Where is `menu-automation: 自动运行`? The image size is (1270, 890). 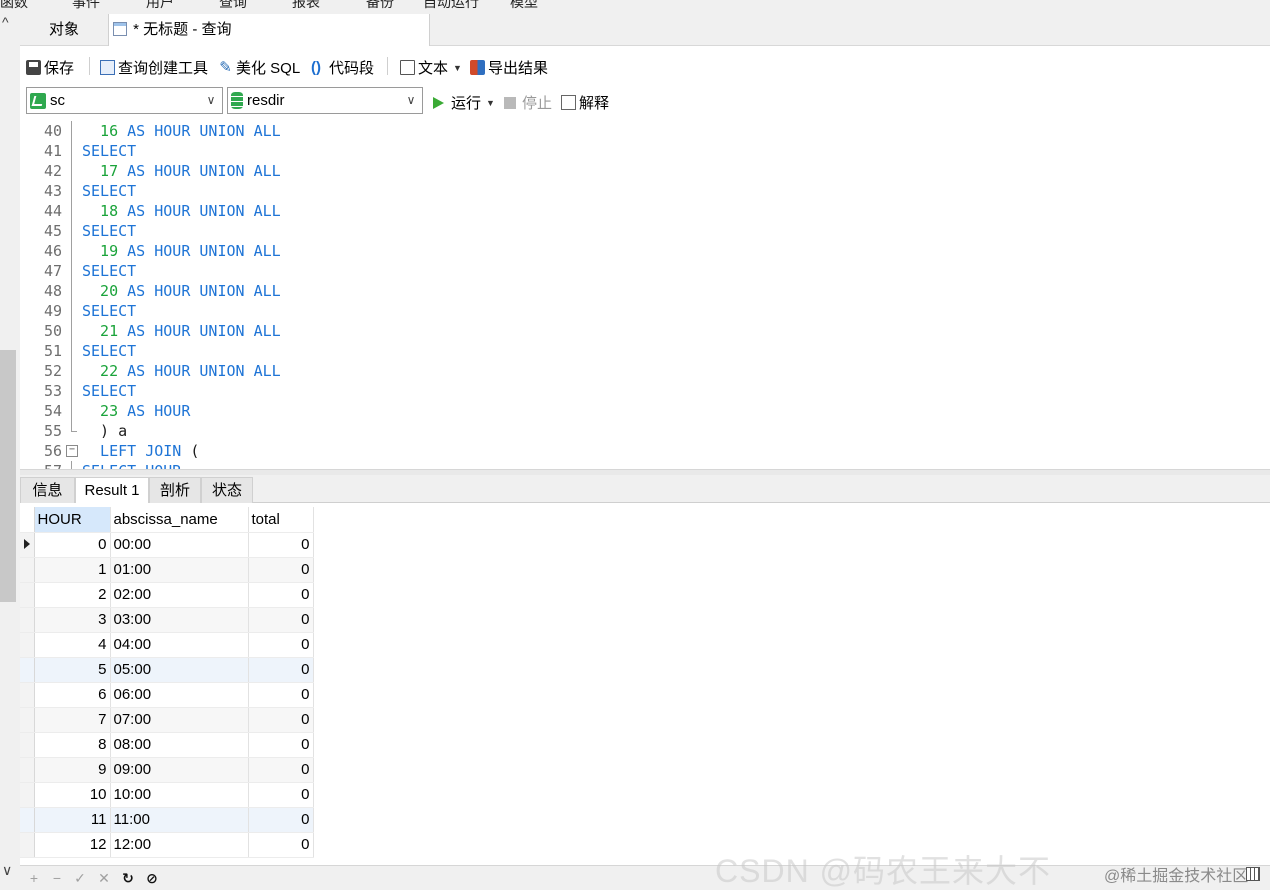
menu-automation: 自动运行 is located at coordinates (451, 6).